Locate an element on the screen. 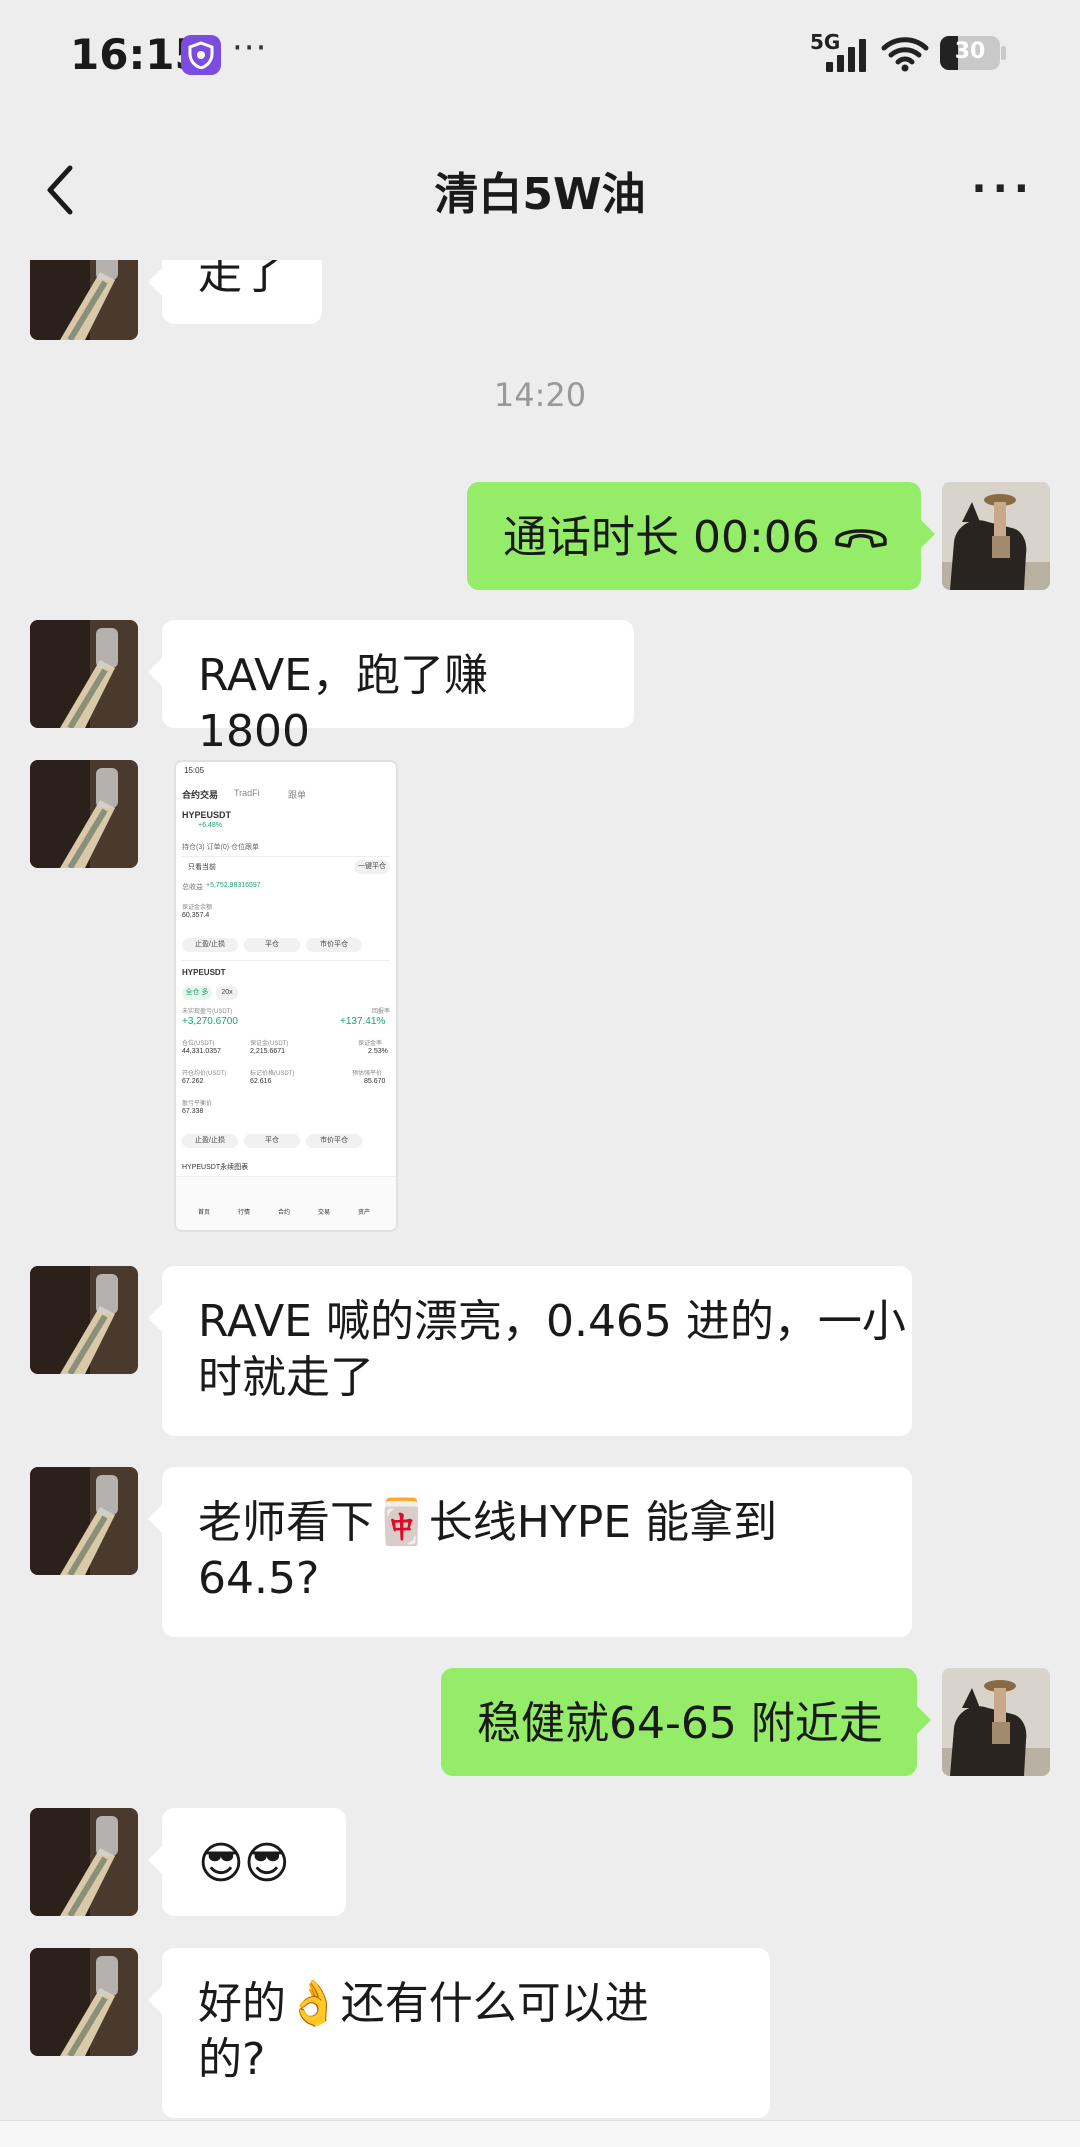 The height and width of the screenshot is (2147, 1080). shot-margin-label: 保证金余额 is located at coordinates (197, 908).